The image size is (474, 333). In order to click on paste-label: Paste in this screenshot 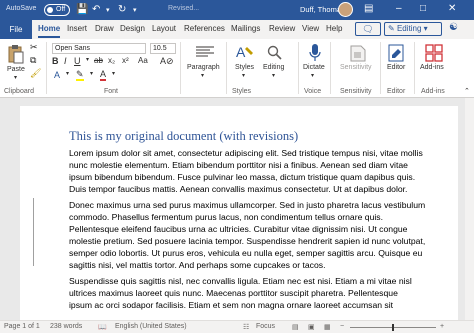, I will do `click(16, 69)`.